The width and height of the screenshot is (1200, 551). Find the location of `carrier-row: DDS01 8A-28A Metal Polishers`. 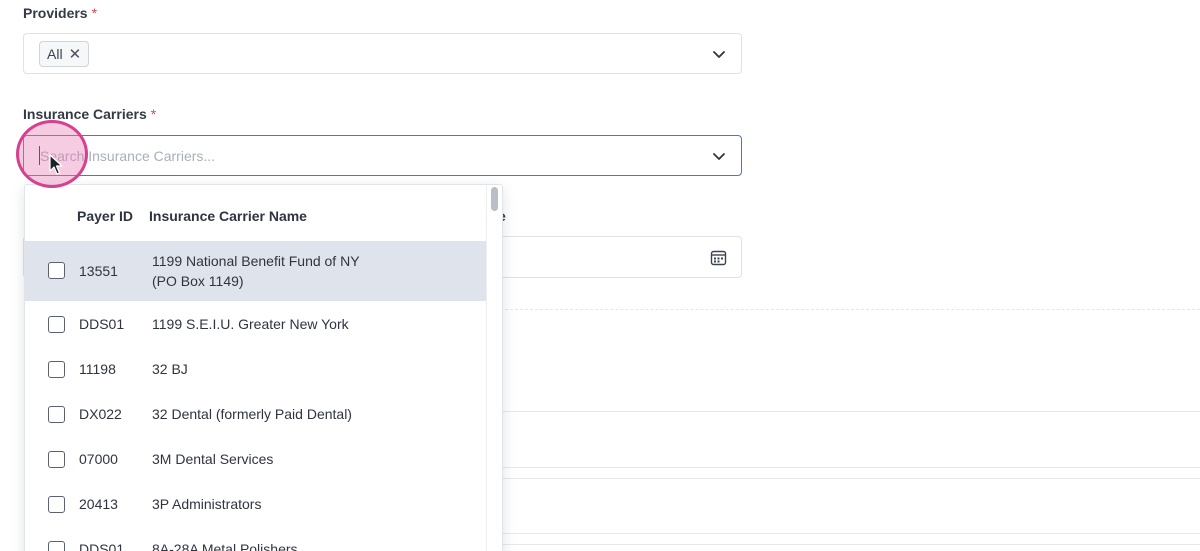

carrier-row: DDS01 8A-28A Metal Polishers is located at coordinates (256, 538).